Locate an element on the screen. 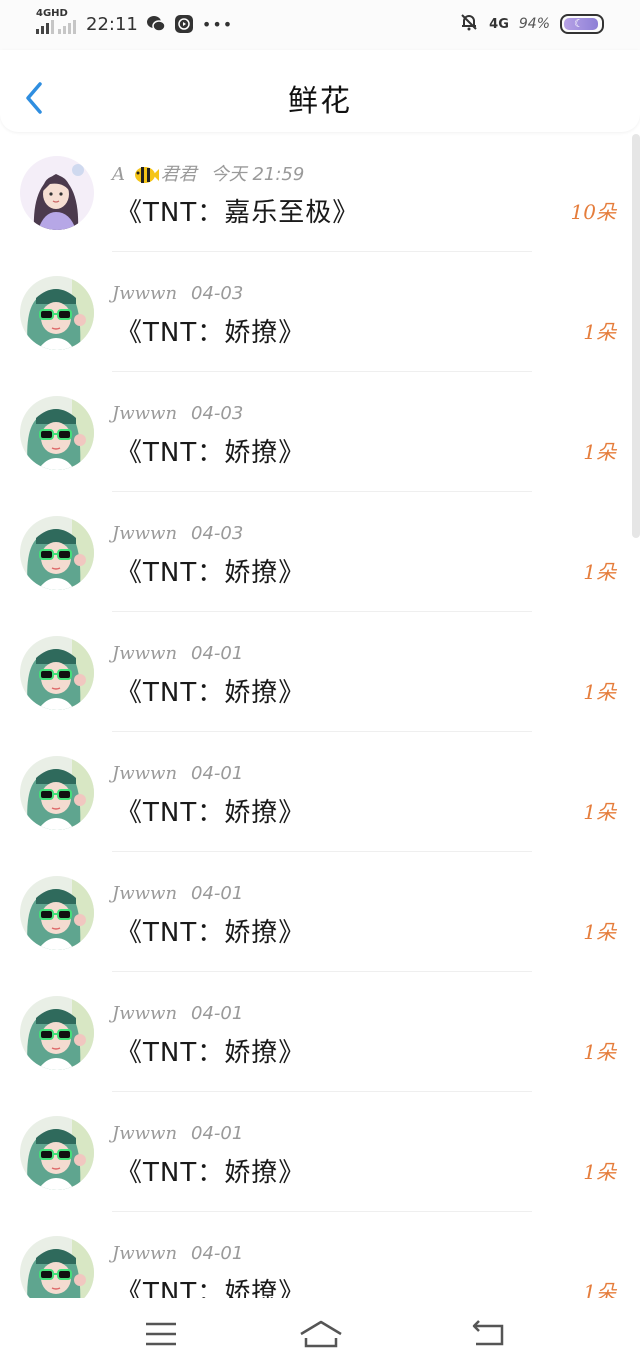 The height and width of the screenshot is (1372, 640). fish-emoji-icon is located at coordinates (146, 175).